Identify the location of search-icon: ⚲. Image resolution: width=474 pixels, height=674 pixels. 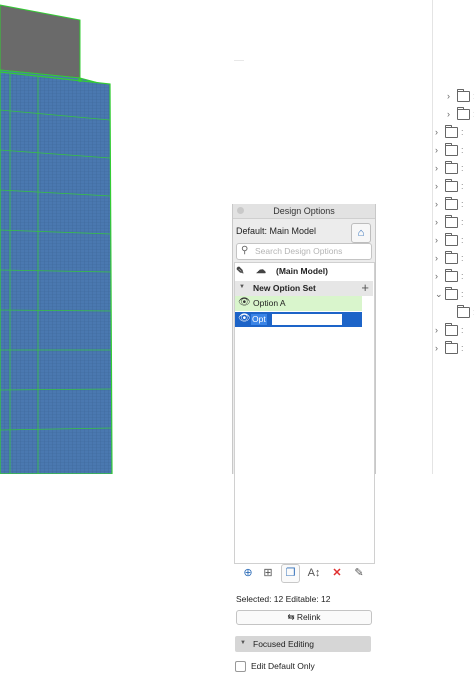
(245, 250).